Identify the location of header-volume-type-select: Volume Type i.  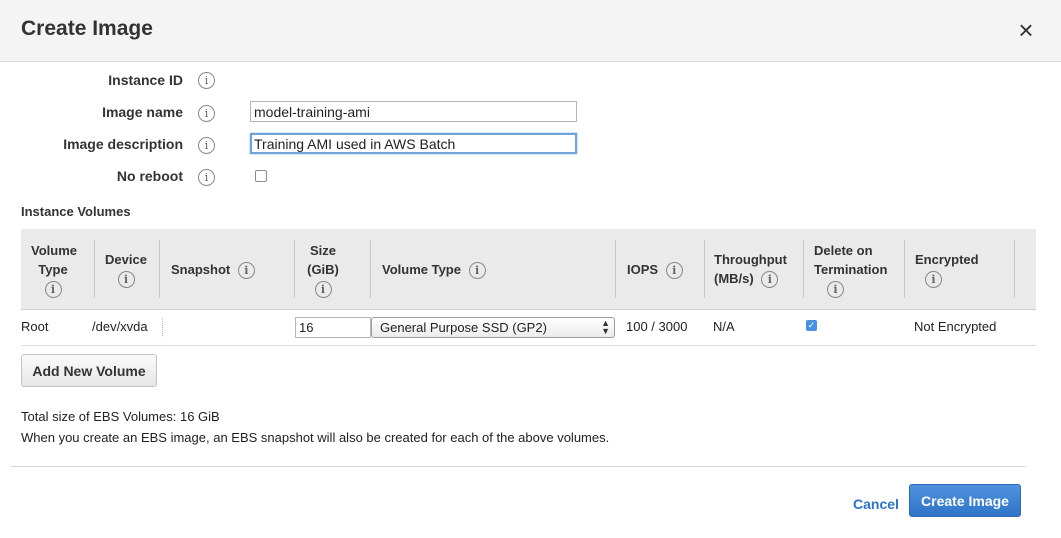
(434, 270).